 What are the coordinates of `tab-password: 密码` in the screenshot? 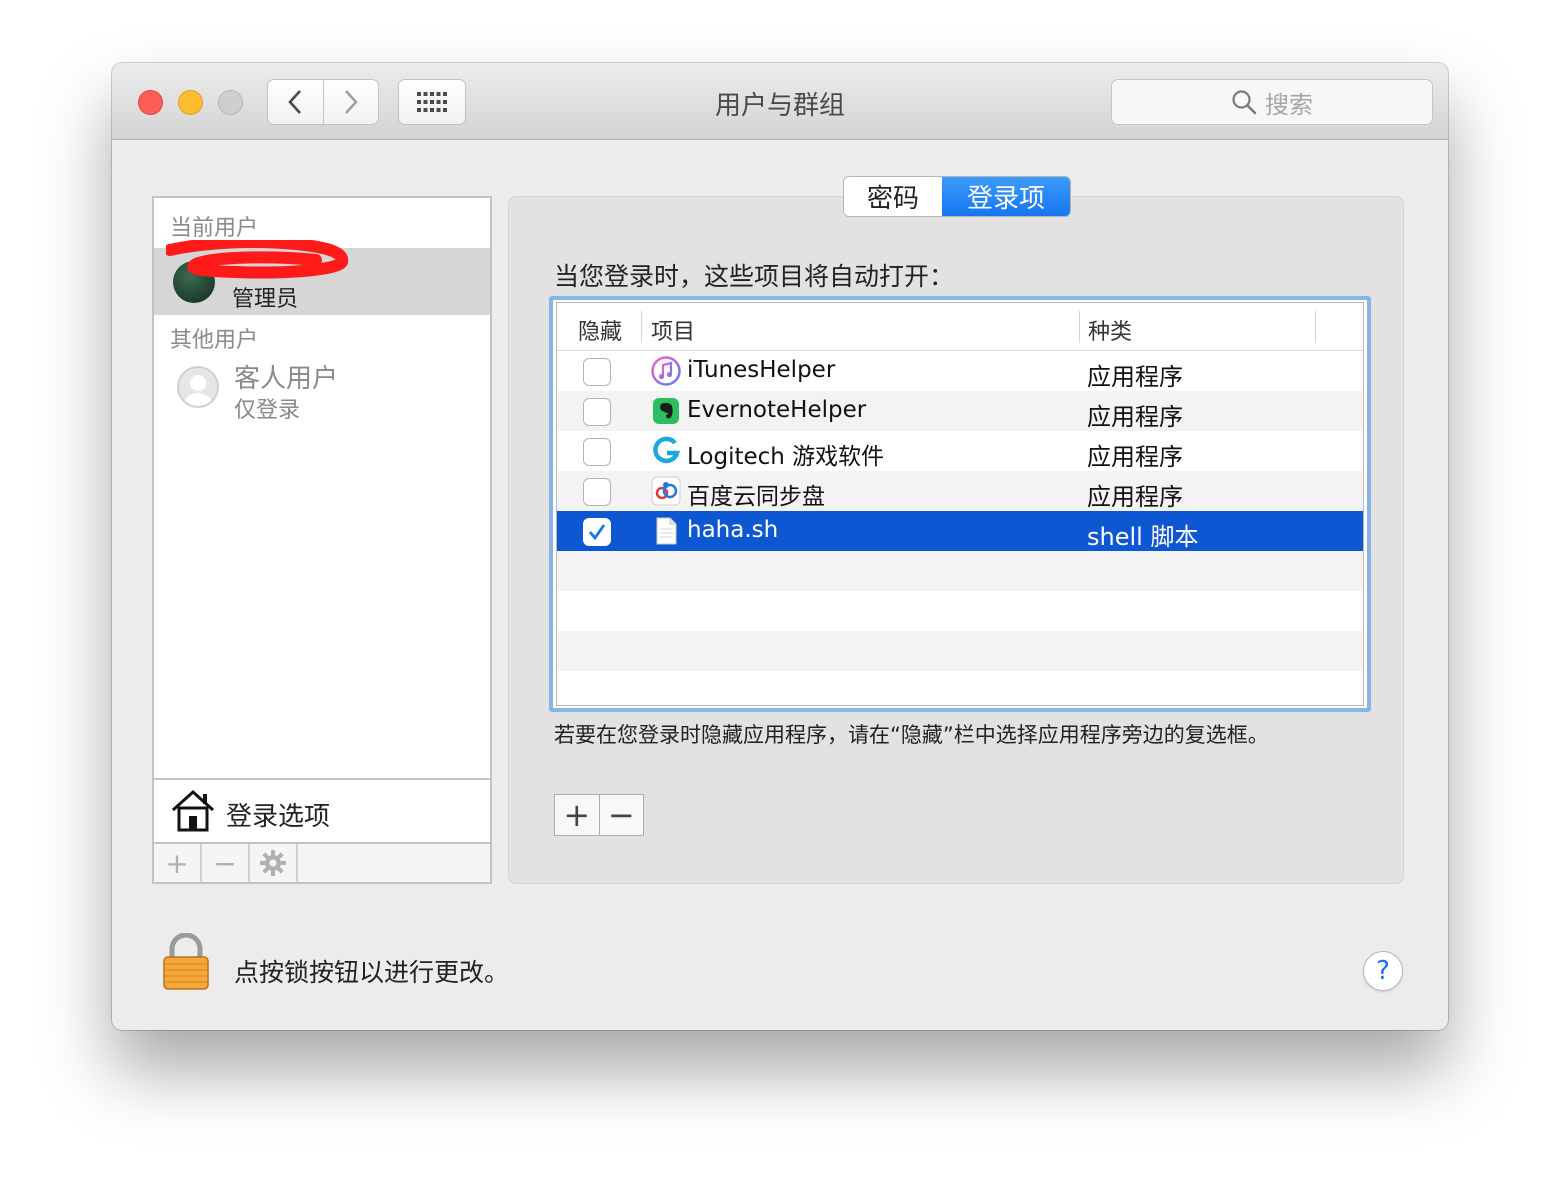 It's located at (893, 196).